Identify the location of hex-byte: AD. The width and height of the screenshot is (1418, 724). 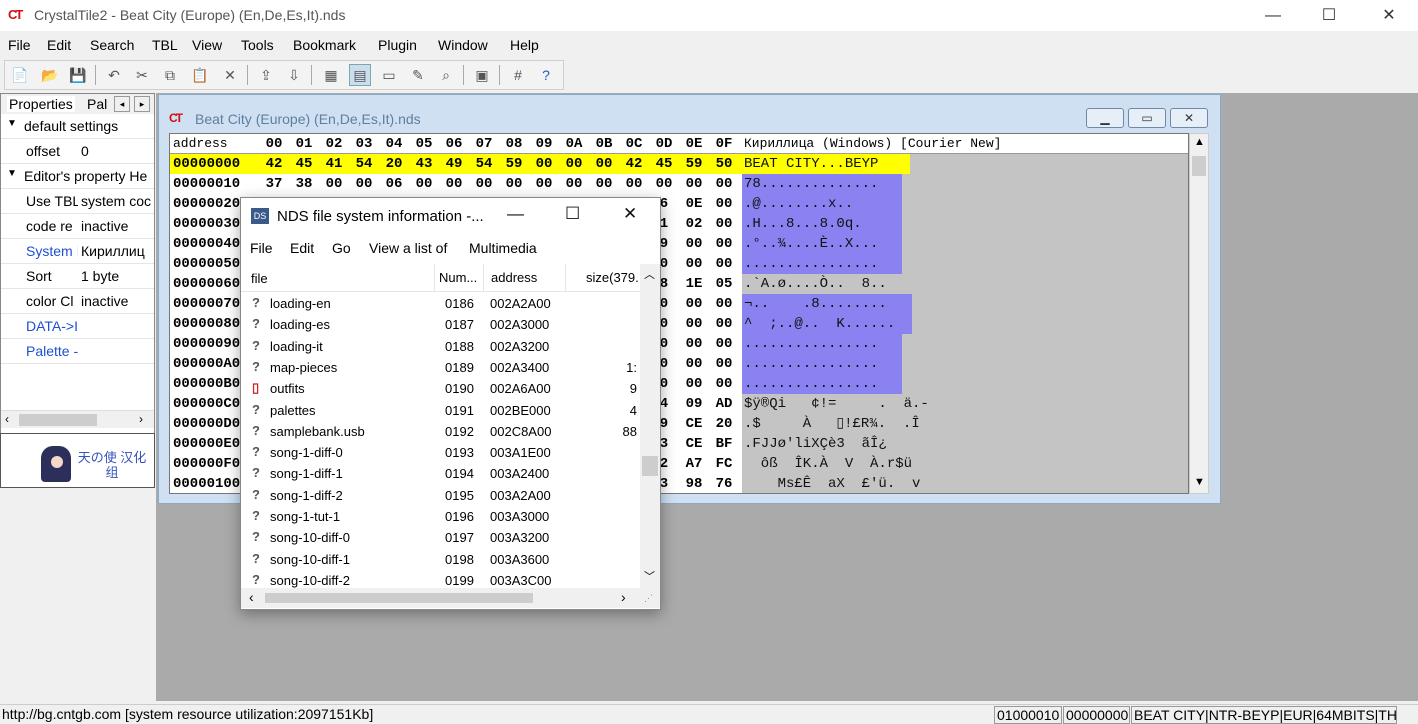
(724, 404).